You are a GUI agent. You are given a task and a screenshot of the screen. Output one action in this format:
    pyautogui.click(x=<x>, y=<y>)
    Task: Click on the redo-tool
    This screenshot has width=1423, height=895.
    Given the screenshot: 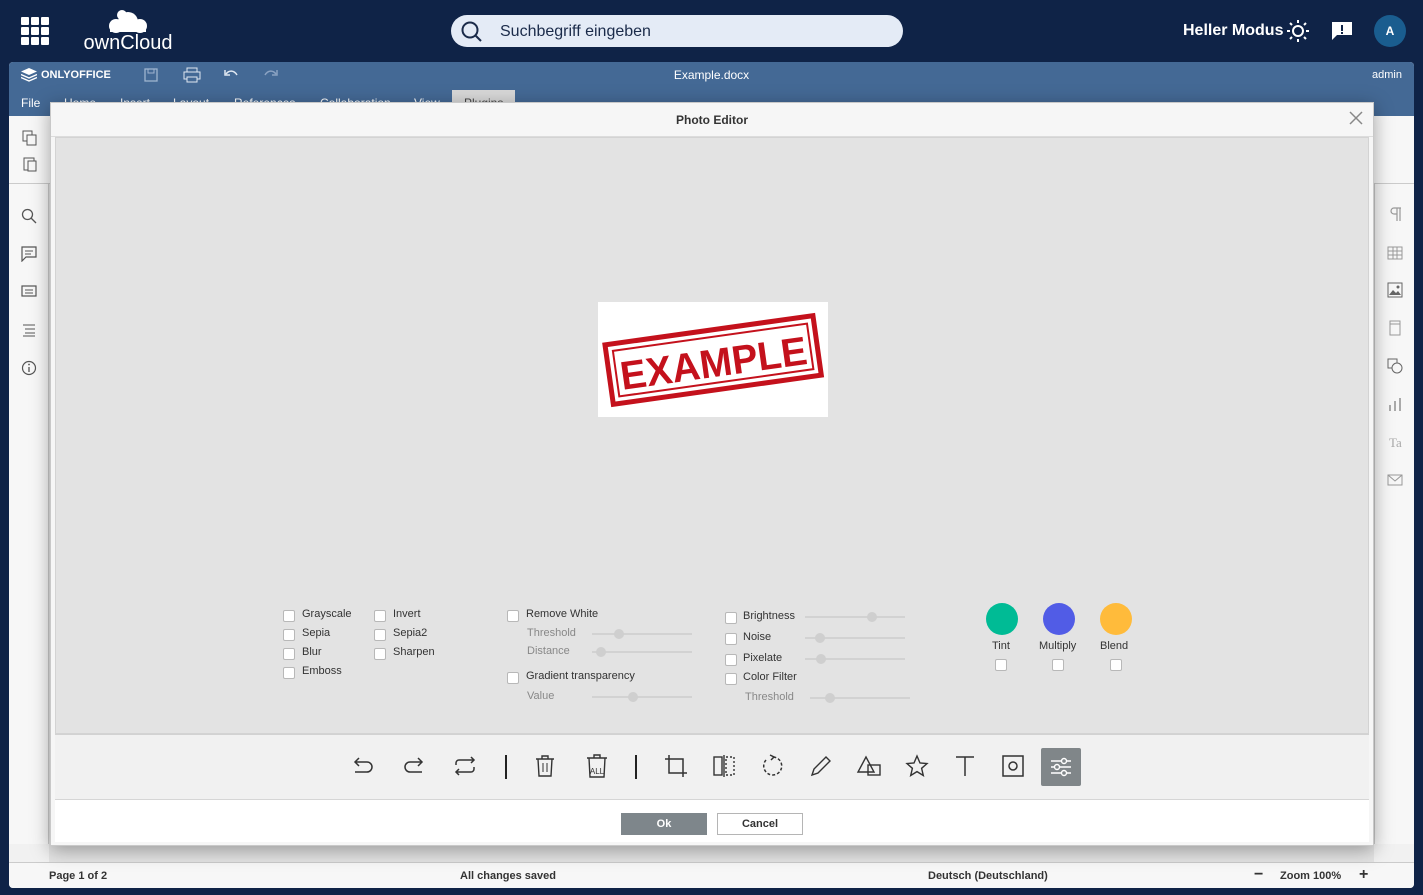 What is the action you would take?
    pyautogui.click(x=414, y=766)
    